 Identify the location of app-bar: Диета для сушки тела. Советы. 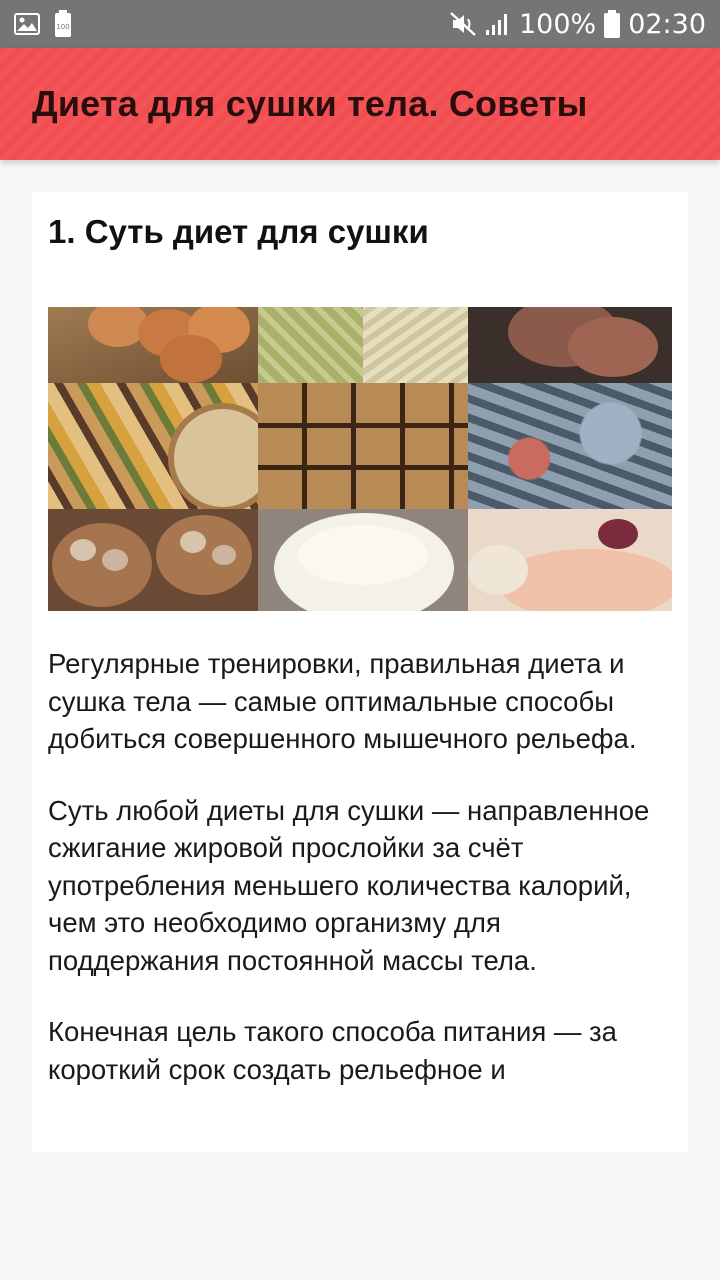
(360, 104).